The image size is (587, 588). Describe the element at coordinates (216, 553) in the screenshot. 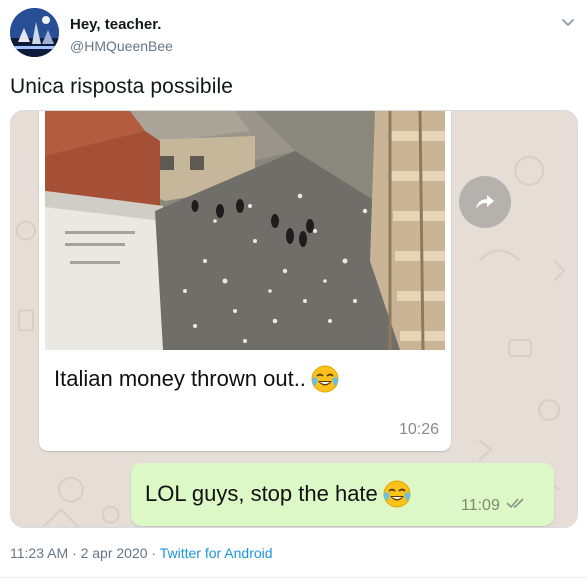

I see `tweet-source-link: Twitter for Android` at that location.